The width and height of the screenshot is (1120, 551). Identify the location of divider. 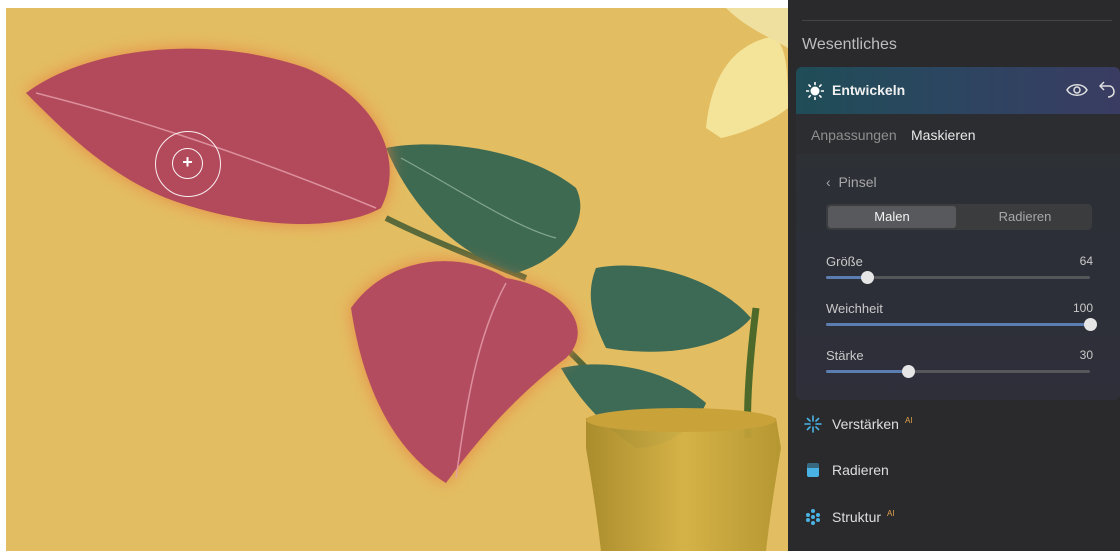
(957, 20).